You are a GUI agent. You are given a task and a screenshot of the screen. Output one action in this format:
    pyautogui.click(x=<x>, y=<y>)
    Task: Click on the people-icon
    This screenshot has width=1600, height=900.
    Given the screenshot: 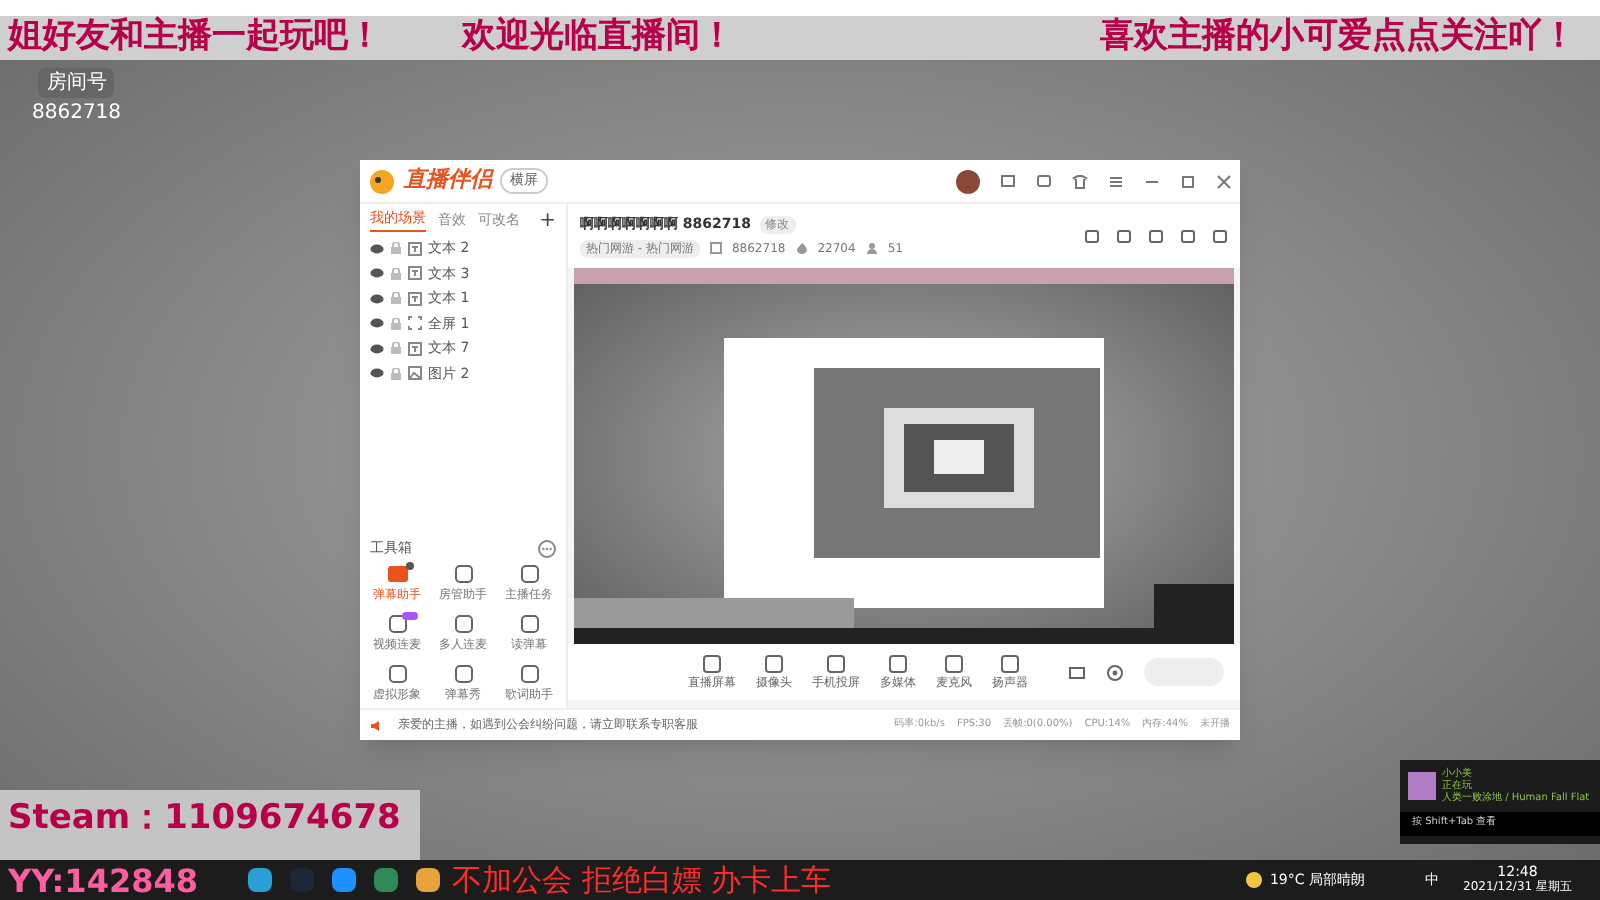 What is the action you would take?
    pyautogui.click(x=871, y=248)
    